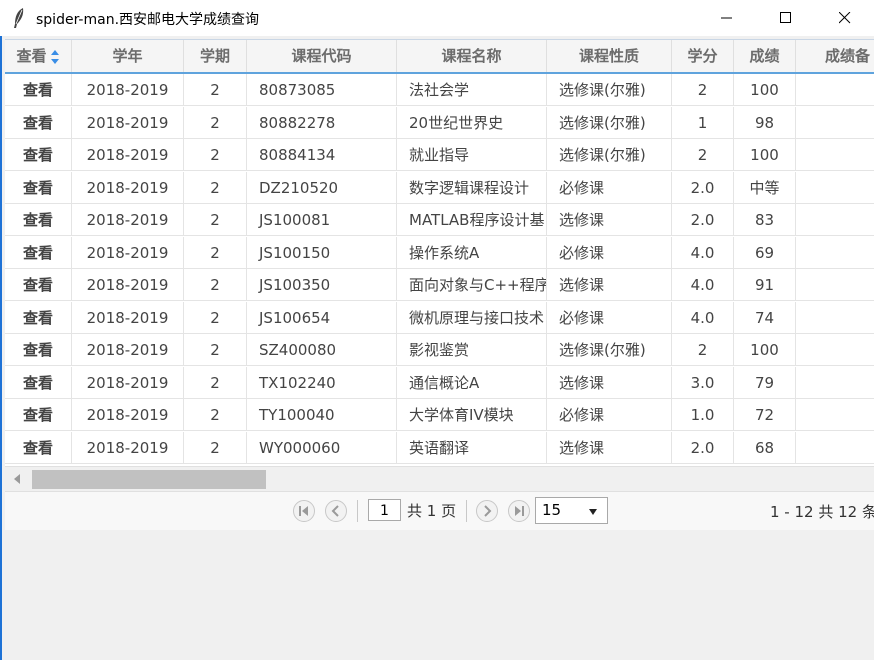 The height and width of the screenshot is (660, 874). I want to click on column-header-course-type: 课程性质, so click(609, 56).